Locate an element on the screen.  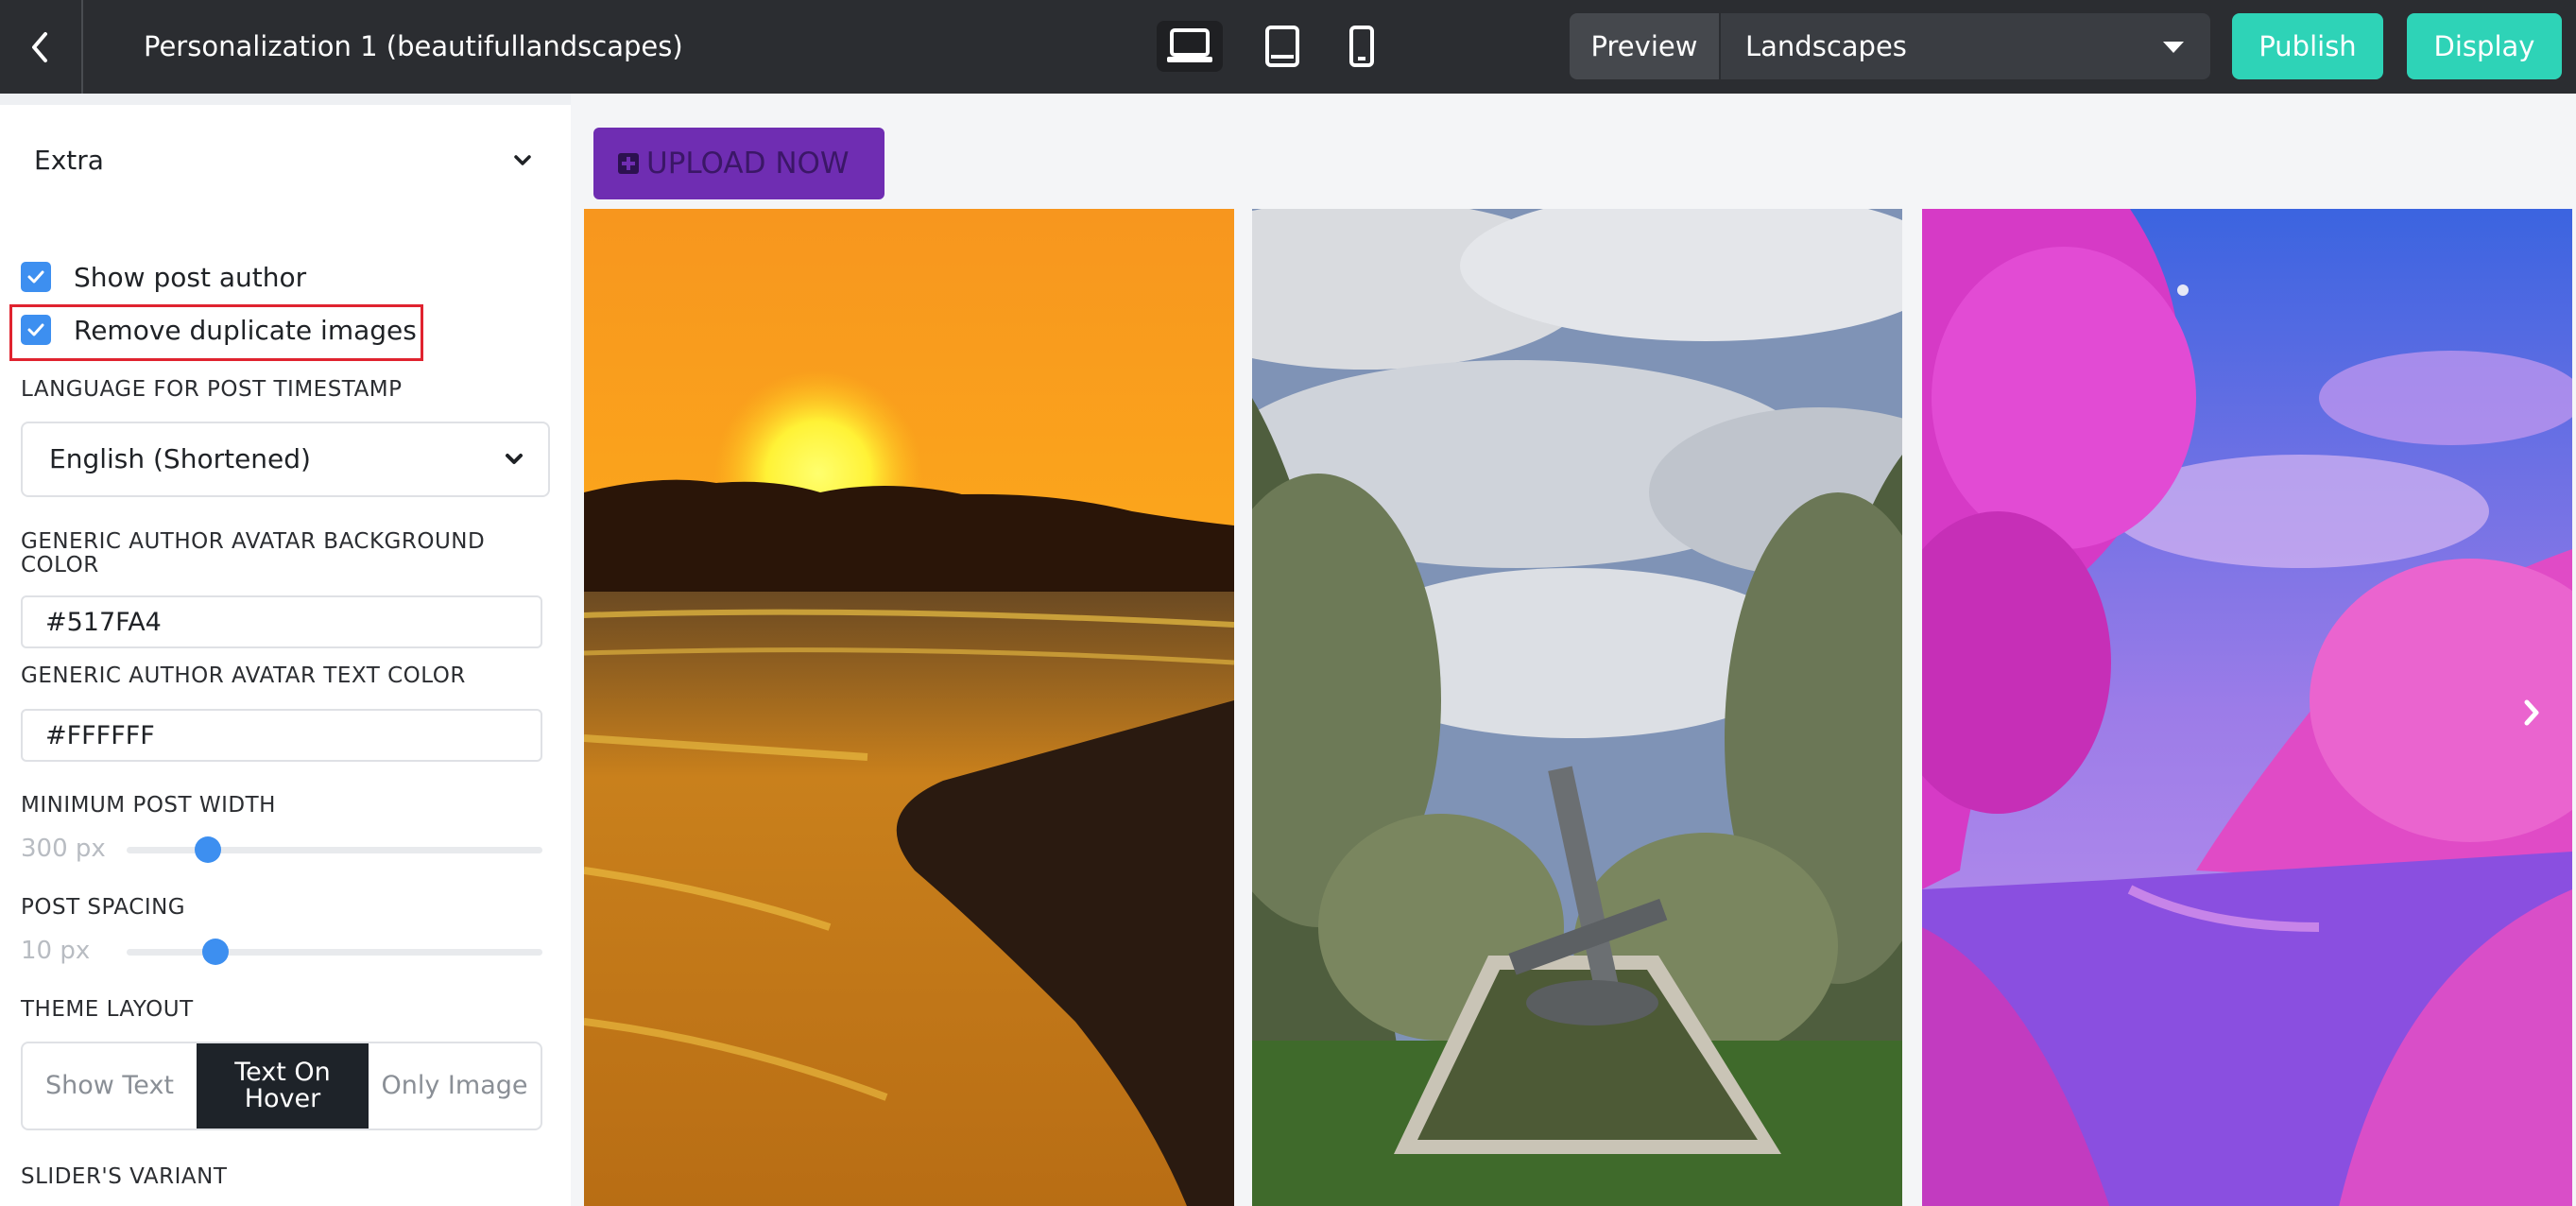
desktop-icon is located at coordinates (1189, 45).